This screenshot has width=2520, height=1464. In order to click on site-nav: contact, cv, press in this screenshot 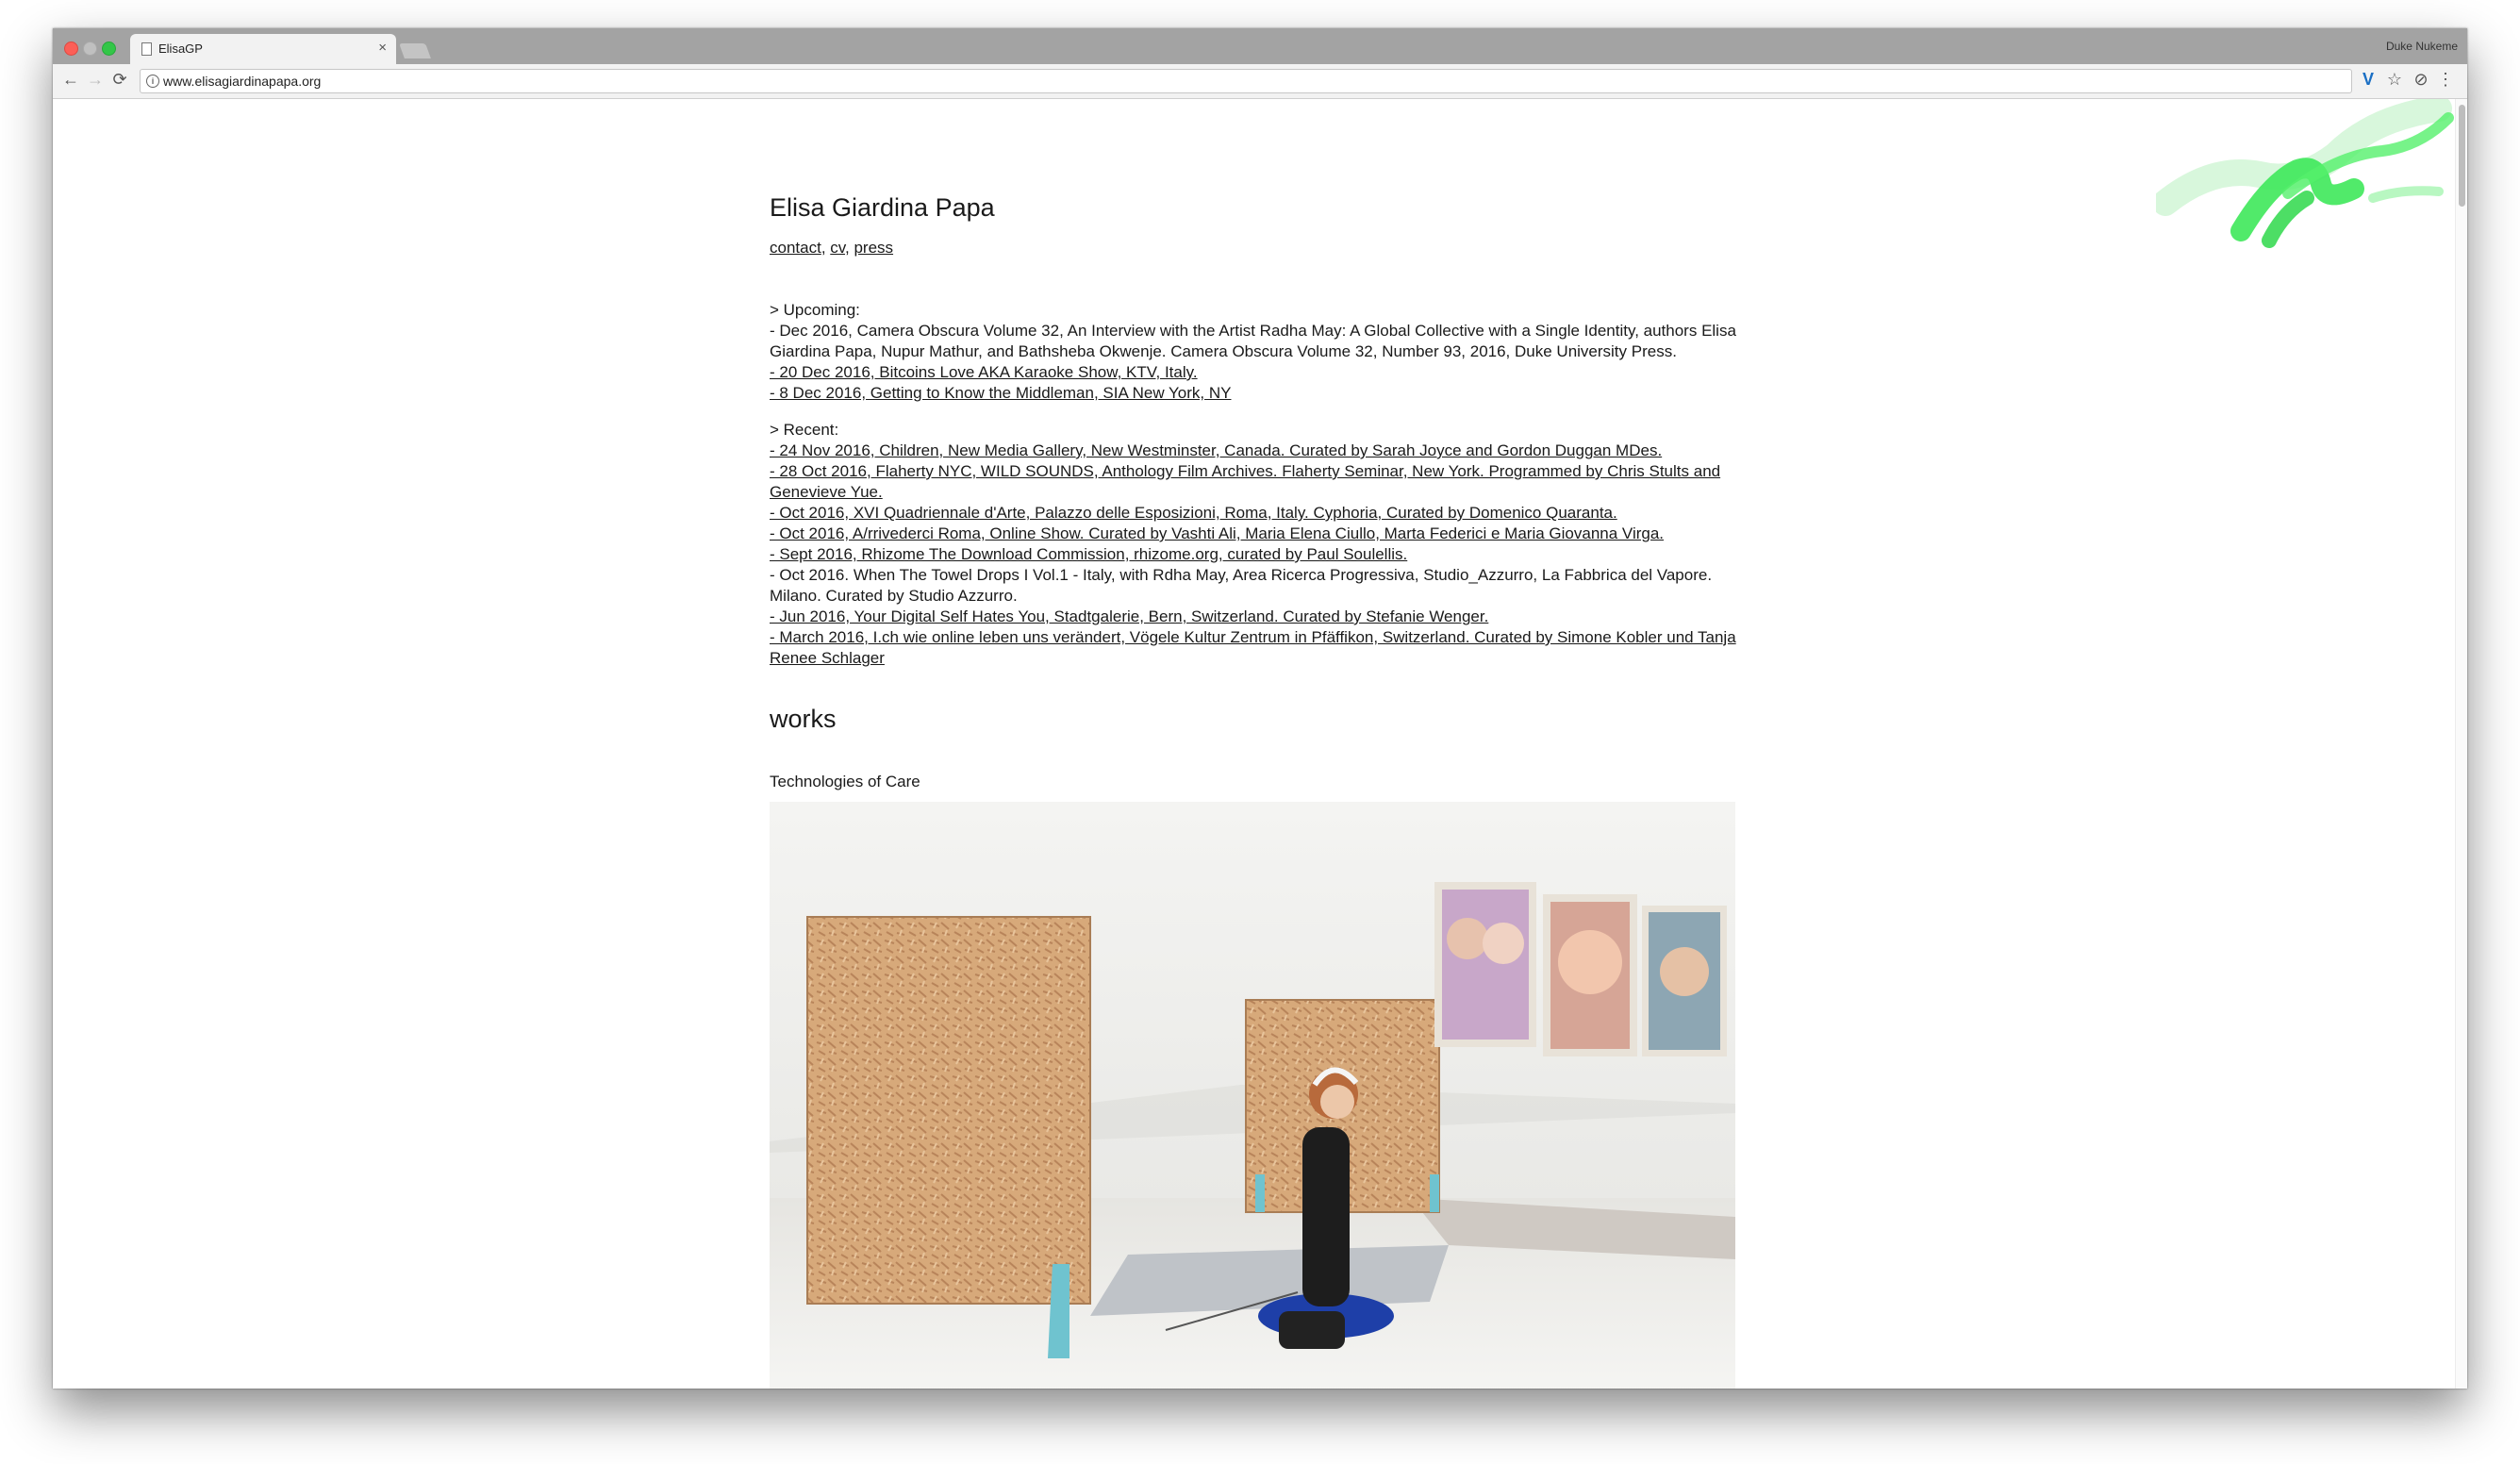, I will do `click(832, 248)`.